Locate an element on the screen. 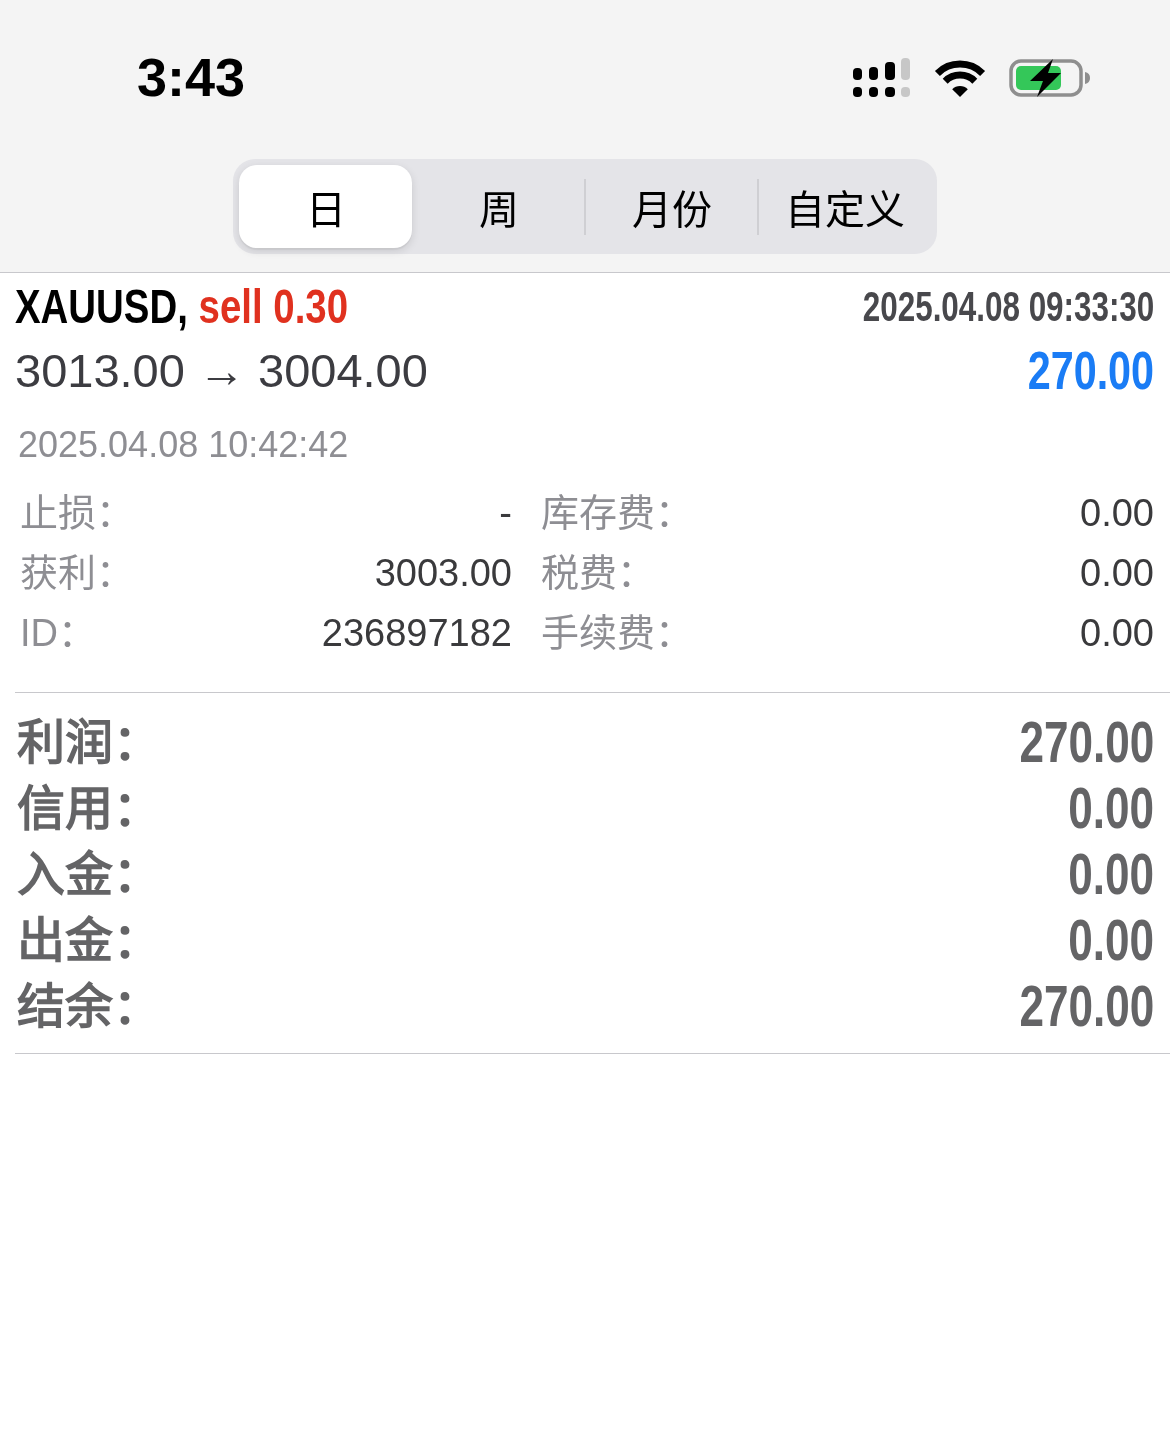 This screenshot has width=1170, height=1437. order-type-label: sell 0.30 is located at coordinates (273, 307).